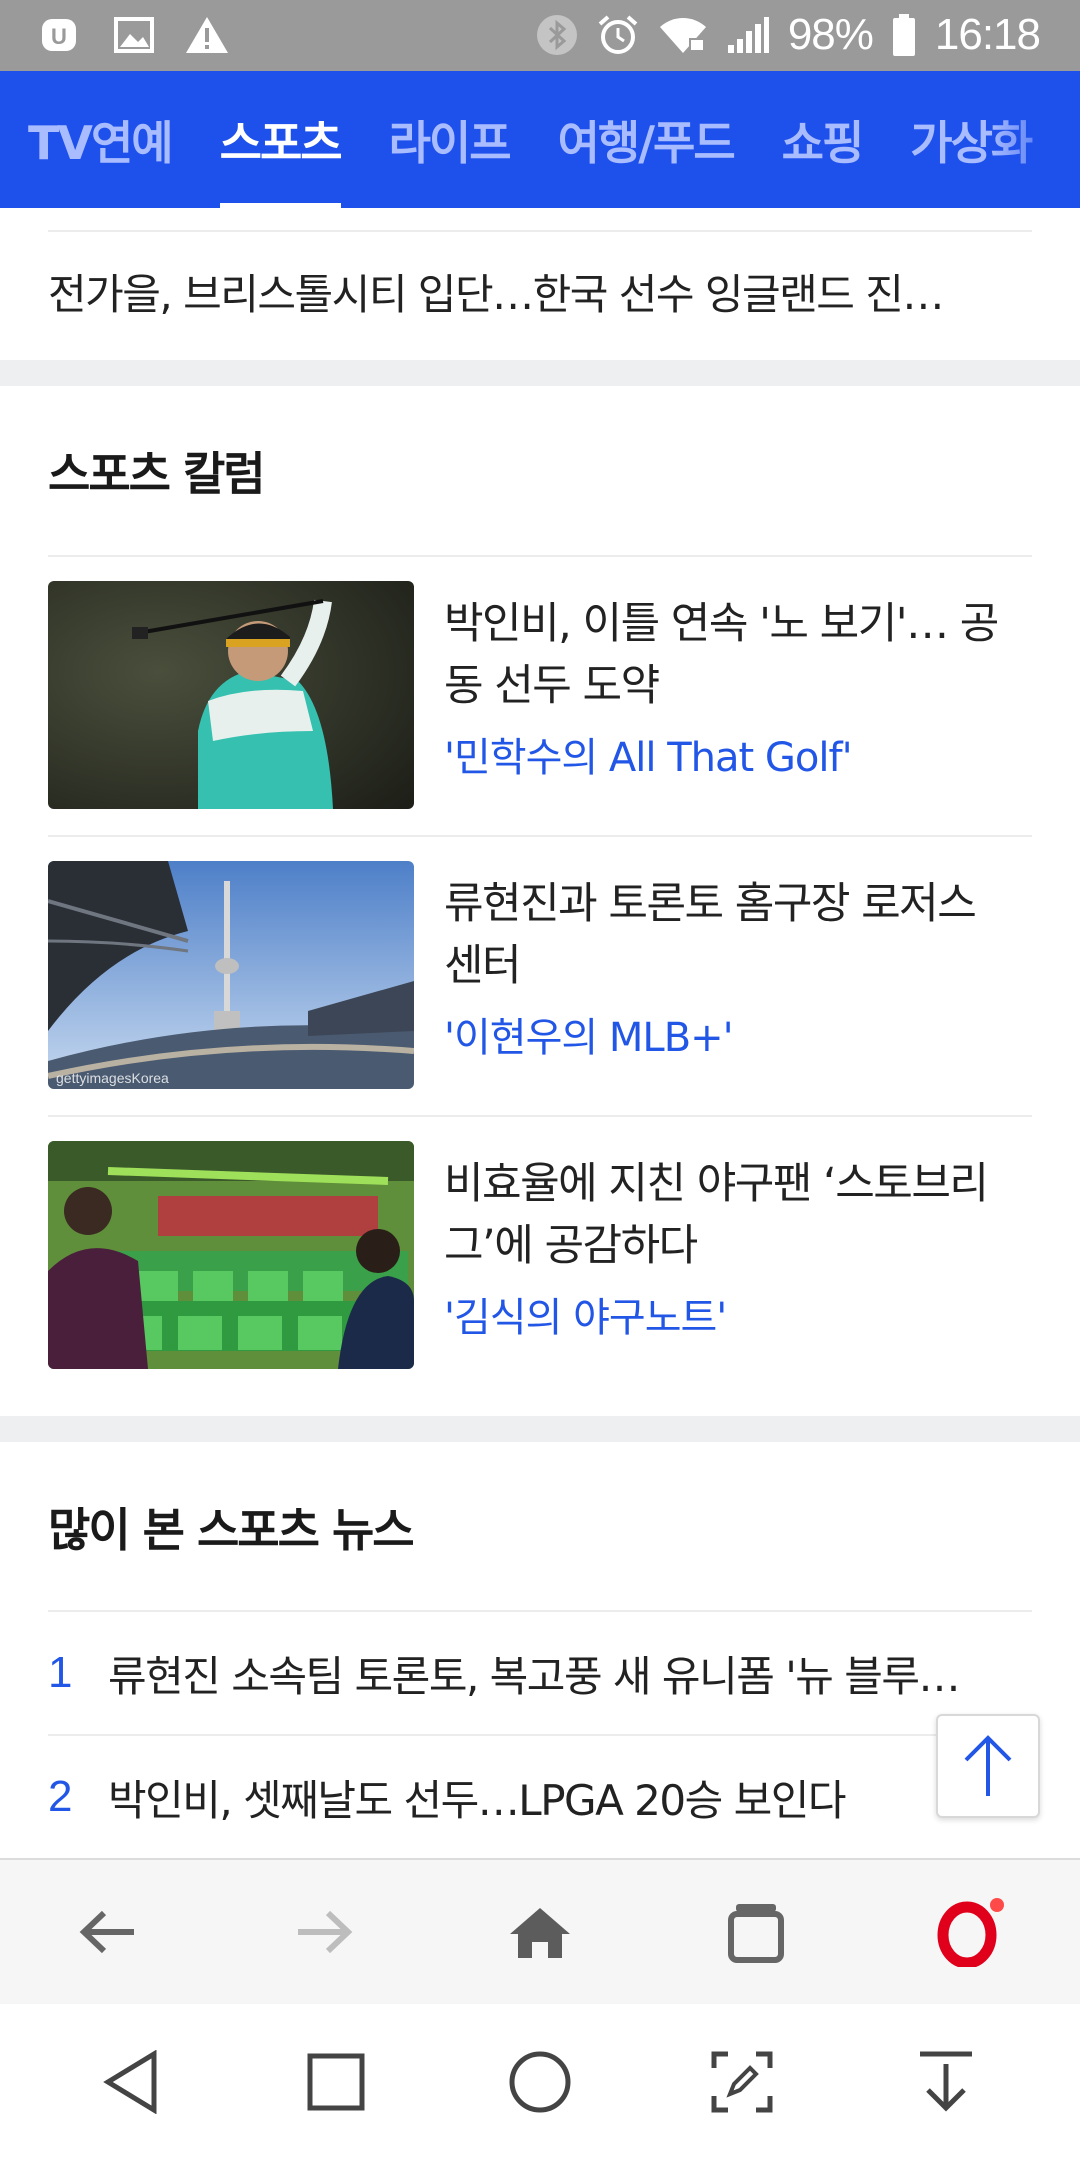  Describe the element at coordinates (231, 1255) in the screenshot. I see `column-thumbnail-baseball-drama` at that location.